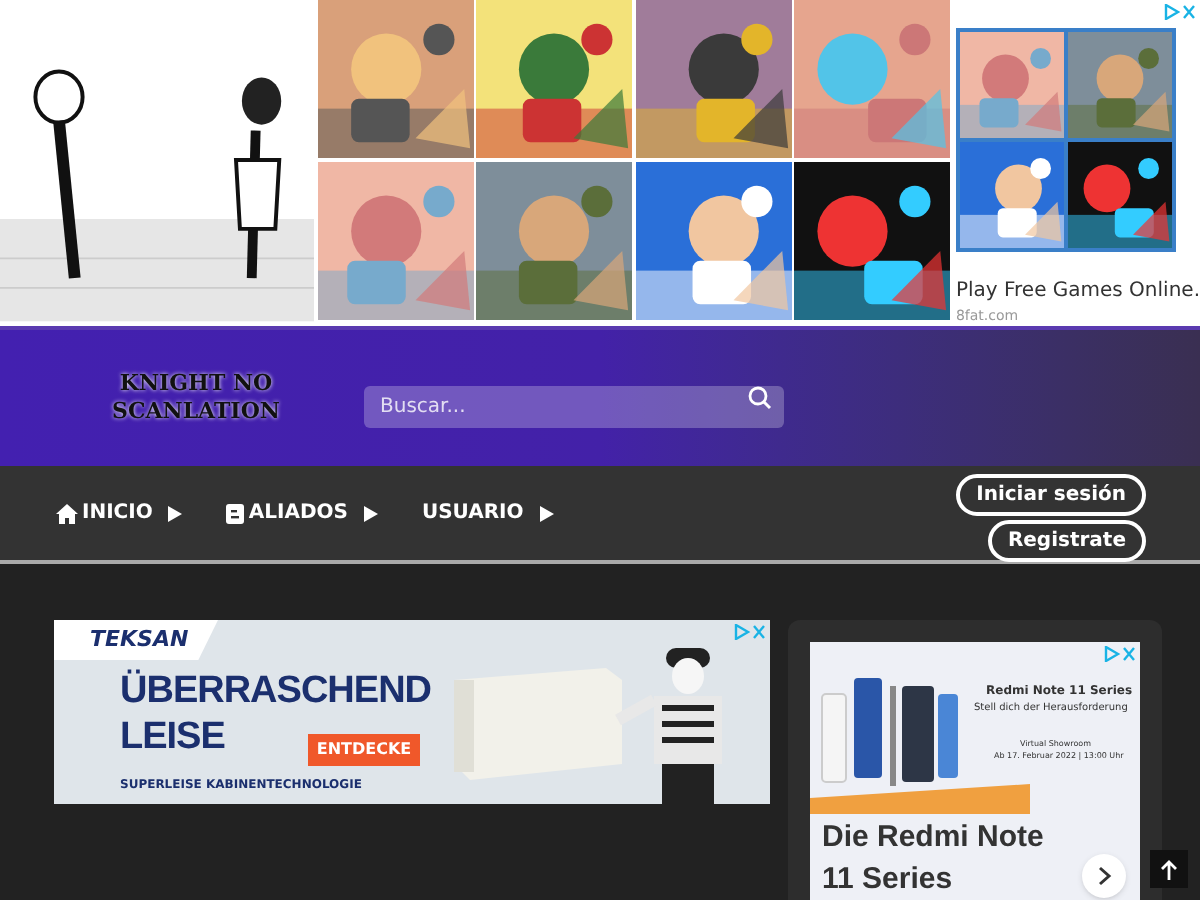 The height and width of the screenshot is (900, 1200). I want to click on home-icon, so click(67, 513).